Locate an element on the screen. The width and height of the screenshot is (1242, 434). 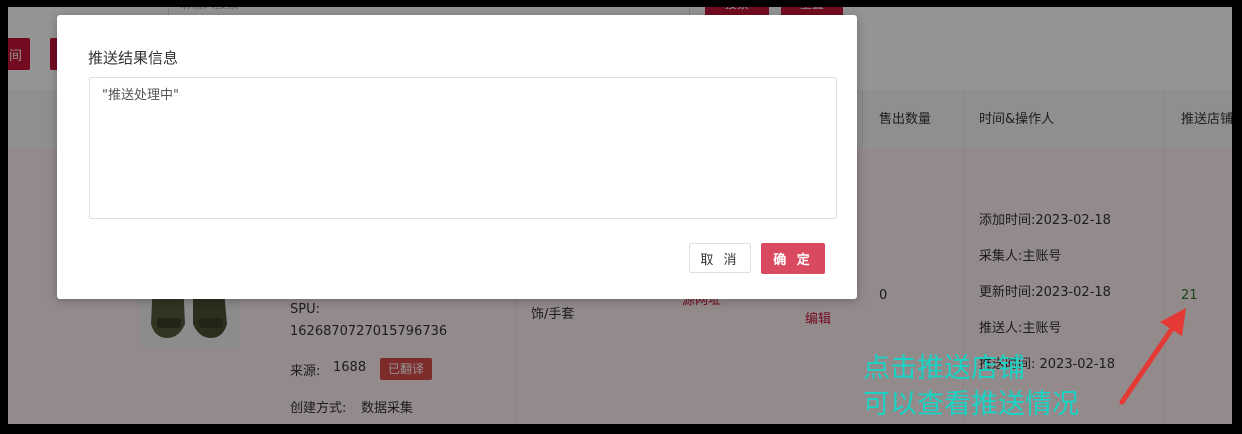
annotation-line-1: 点击推送店铺 is located at coordinates (944, 368).